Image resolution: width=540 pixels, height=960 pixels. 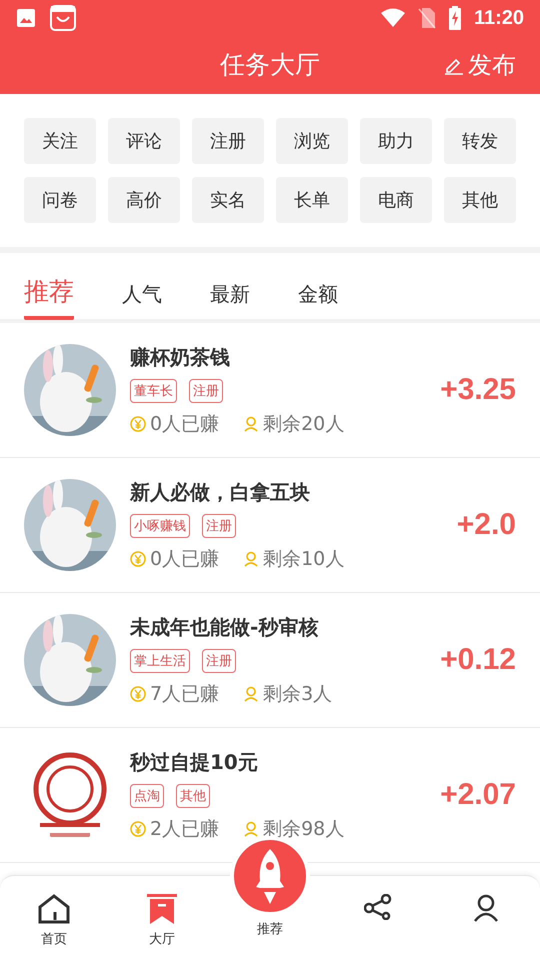 What do you see at coordinates (486, 908) in the screenshot?
I see `user-icon` at bounding box center [486, 908].